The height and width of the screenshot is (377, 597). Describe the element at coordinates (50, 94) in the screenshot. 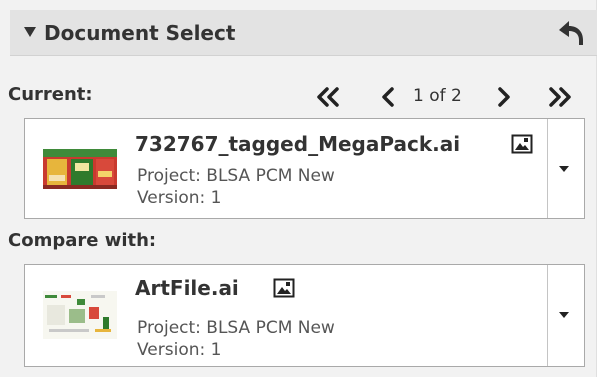

I see `current-label: Current:` at that location.